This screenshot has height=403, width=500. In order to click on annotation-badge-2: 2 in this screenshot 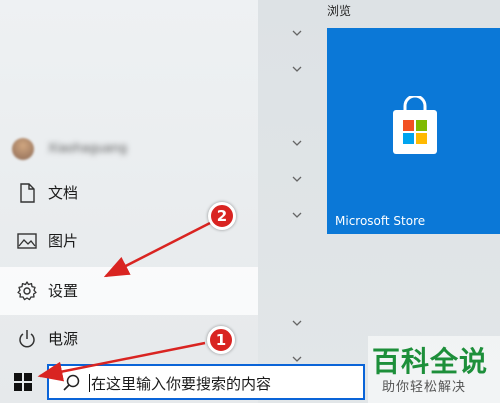, I will do `click(222, 216)`.